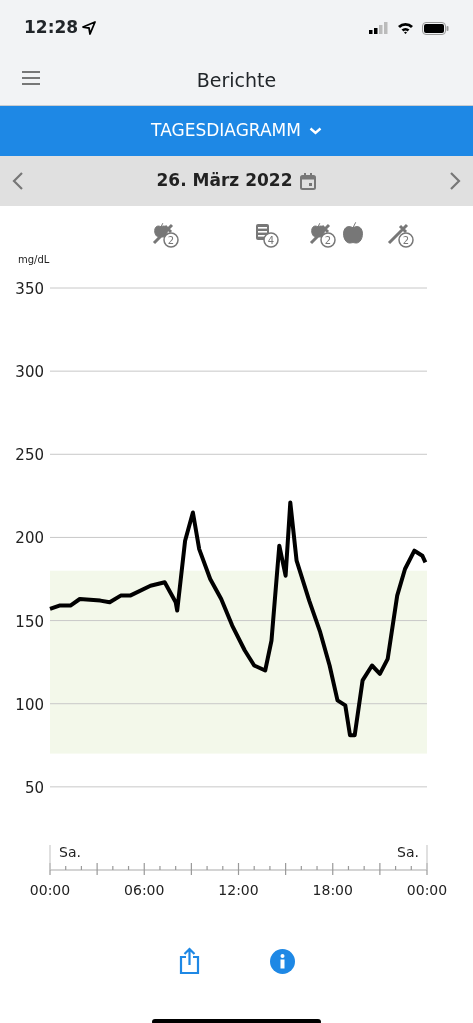  What do you see at coordinates (315, 131) in the screenshot?
I see `chevron-down-icon` at bounding box center [315, 131].